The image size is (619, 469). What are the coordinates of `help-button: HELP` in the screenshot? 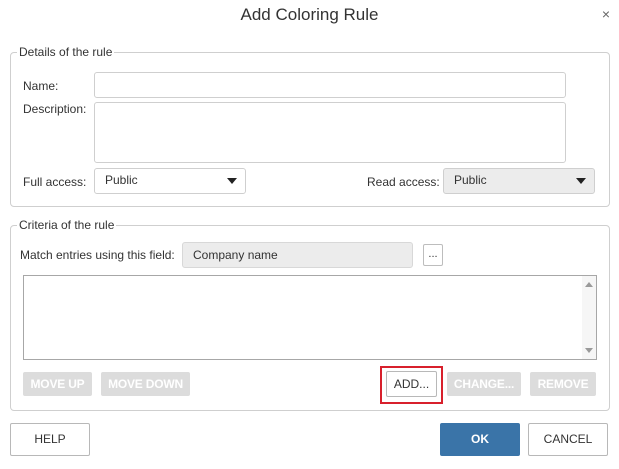 It's located at (50, 439).